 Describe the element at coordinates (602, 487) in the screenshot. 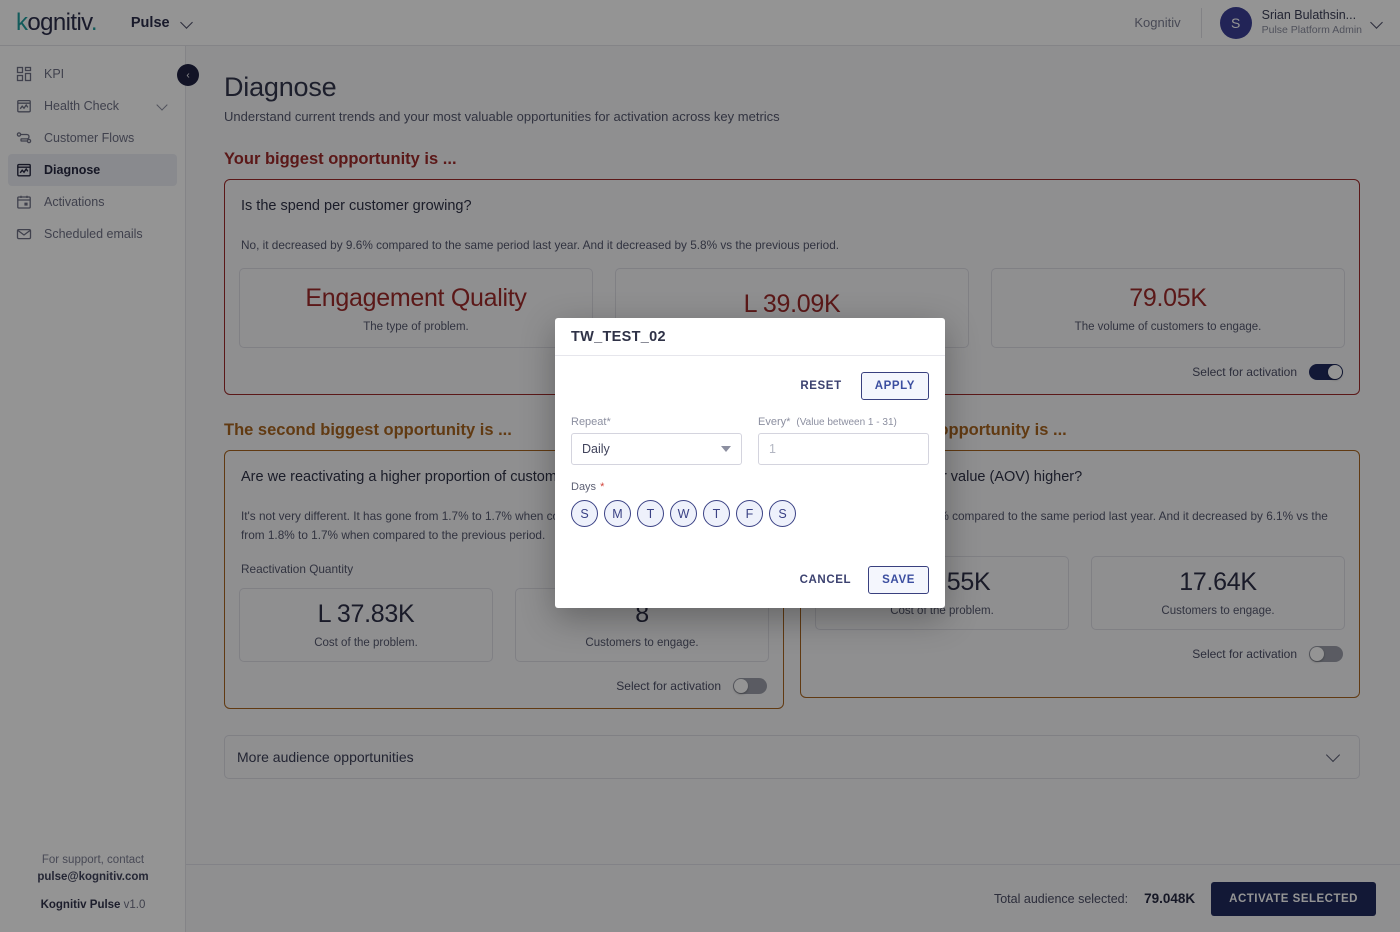

I see `required-asterisk: *` at that location.